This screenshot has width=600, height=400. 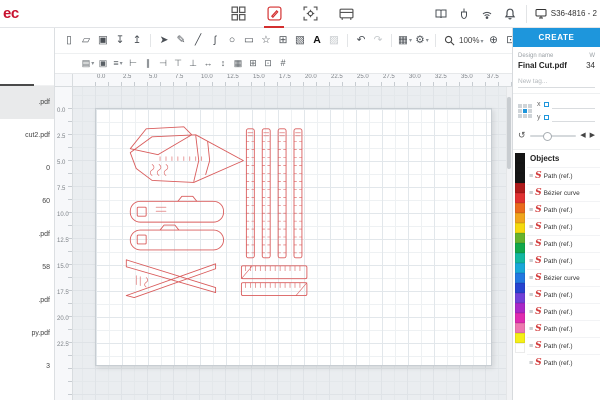 What do you see at coordinates (103, 64) in the screenshot?
I see `duplicate-icon: ▣` at bounding box center [103, 64].